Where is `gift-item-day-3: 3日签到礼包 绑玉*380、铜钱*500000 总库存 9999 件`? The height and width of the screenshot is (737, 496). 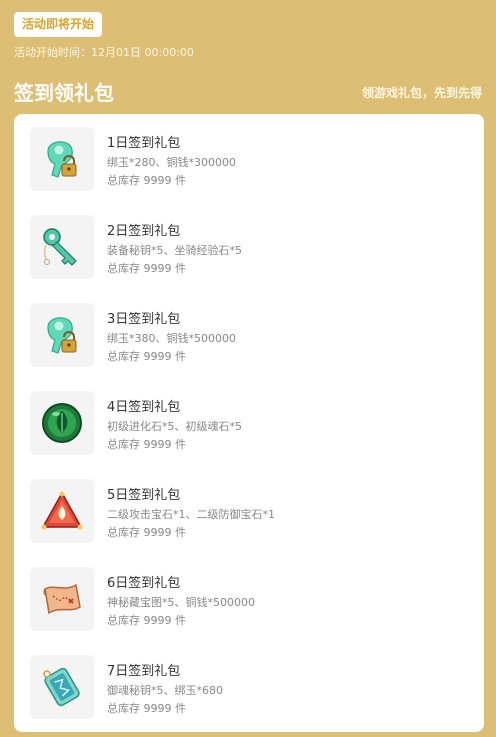 gift-item-day-3: 3日签到礼包 绑玉*380、铜钱*500000 总库存 9999 件 is located at coordinates (250, 336).